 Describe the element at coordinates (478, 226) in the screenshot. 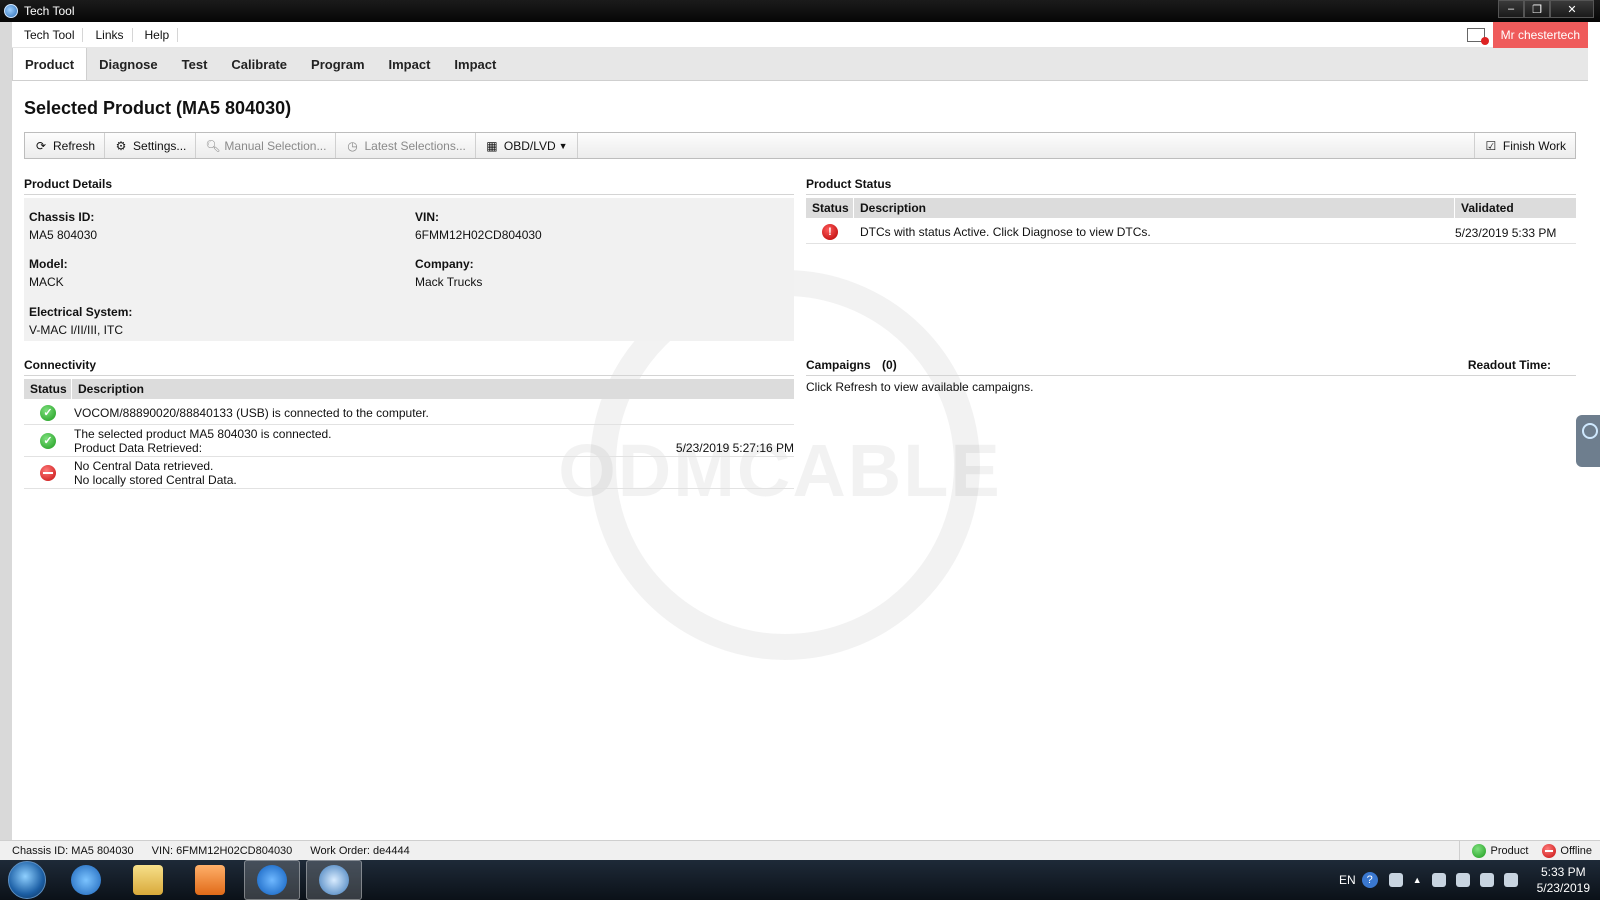

I see `vin-field: VIN: 6FMM12H02CD804030` at that location.